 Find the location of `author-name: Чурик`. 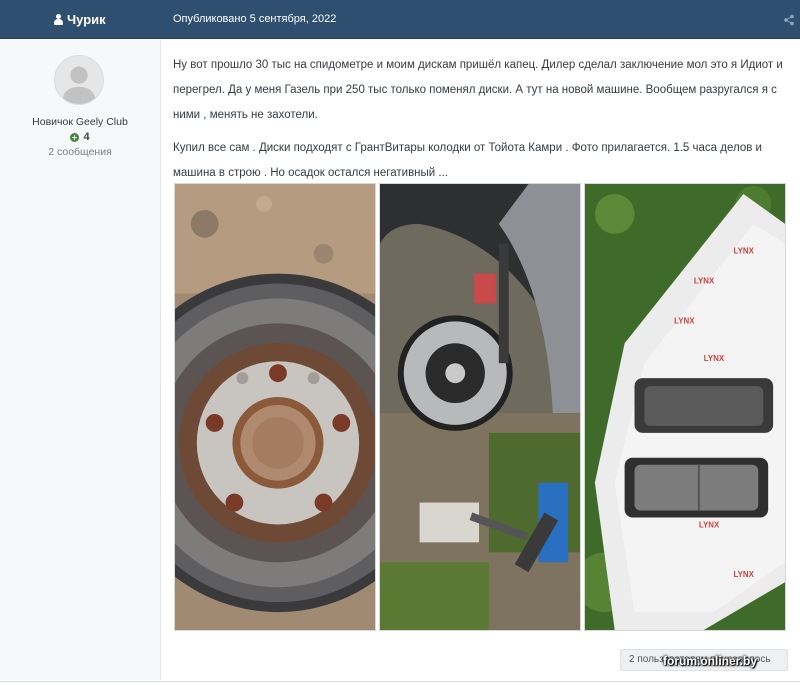

author-name: Чурик is located at coordinates (86, 19).